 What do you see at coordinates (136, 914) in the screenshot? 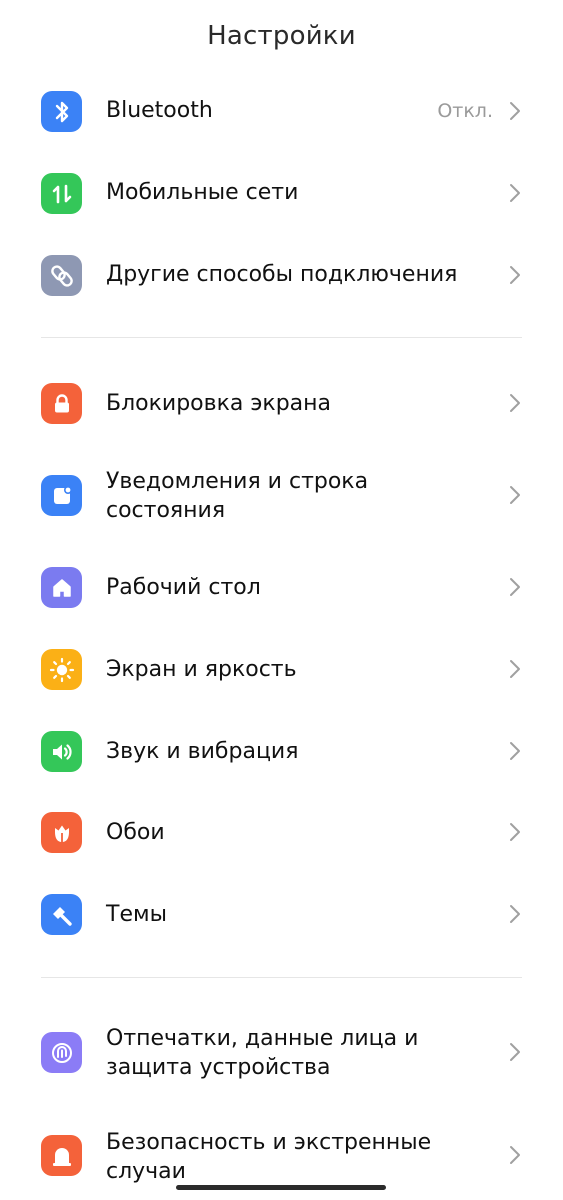
I see `settings-item-label: Темы` at bounding box center [136, 914].